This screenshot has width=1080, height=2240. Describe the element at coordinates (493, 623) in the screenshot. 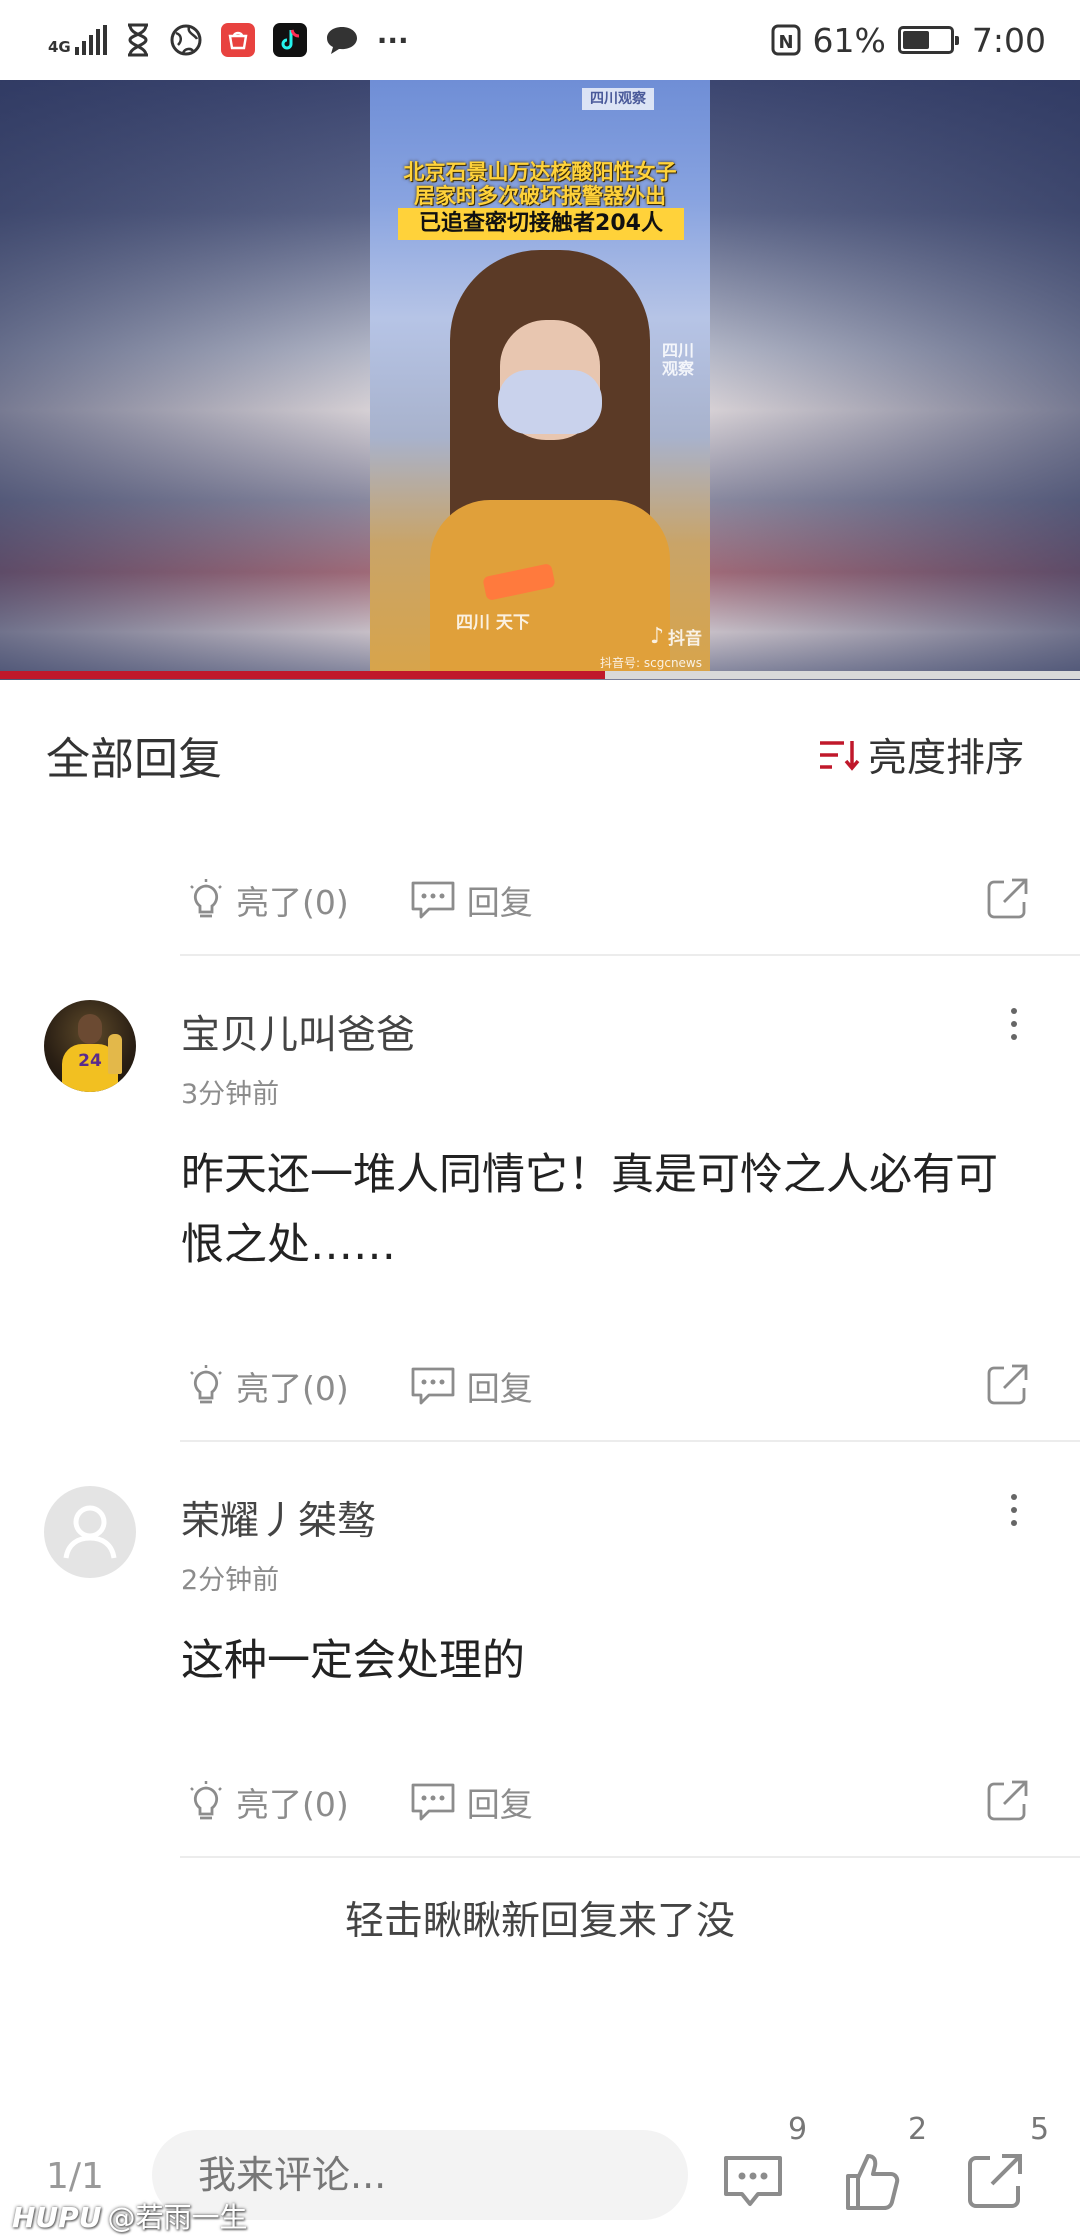

I see `video-bottom-watermark: 四川 天下` at that location.